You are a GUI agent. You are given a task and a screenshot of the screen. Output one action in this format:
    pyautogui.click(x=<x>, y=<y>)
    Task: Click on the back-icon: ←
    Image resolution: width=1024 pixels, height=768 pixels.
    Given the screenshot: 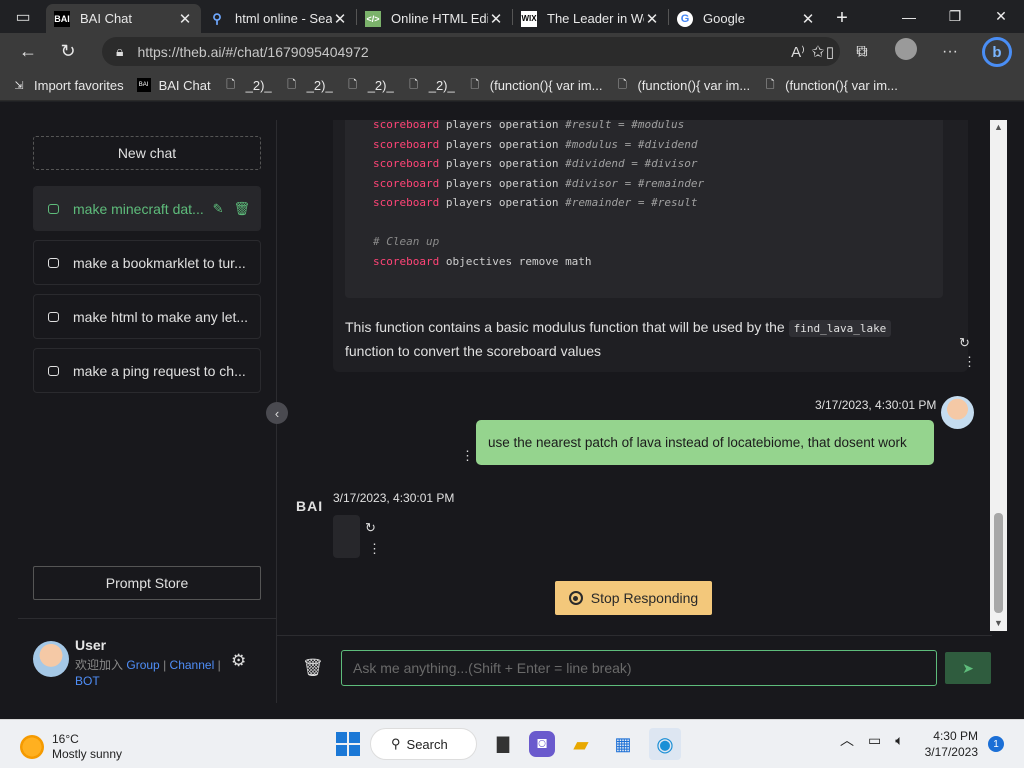 What is the action you would take?
    pyautogui.click(x=28, y=52)
    